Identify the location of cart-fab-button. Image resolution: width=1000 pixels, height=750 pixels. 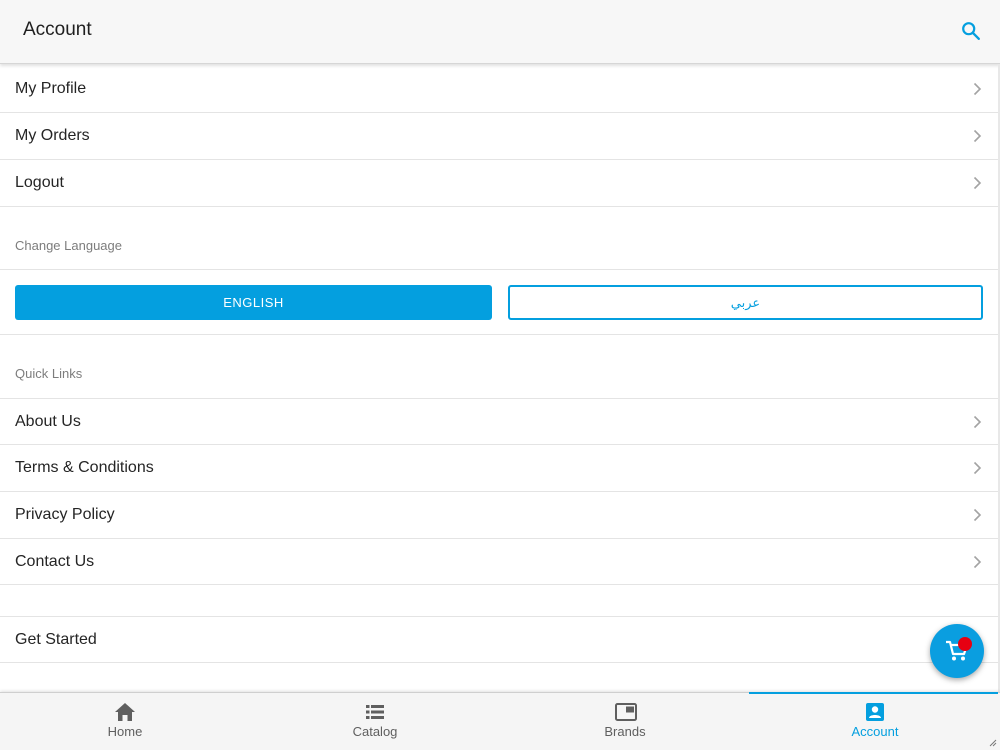
(957, 651).